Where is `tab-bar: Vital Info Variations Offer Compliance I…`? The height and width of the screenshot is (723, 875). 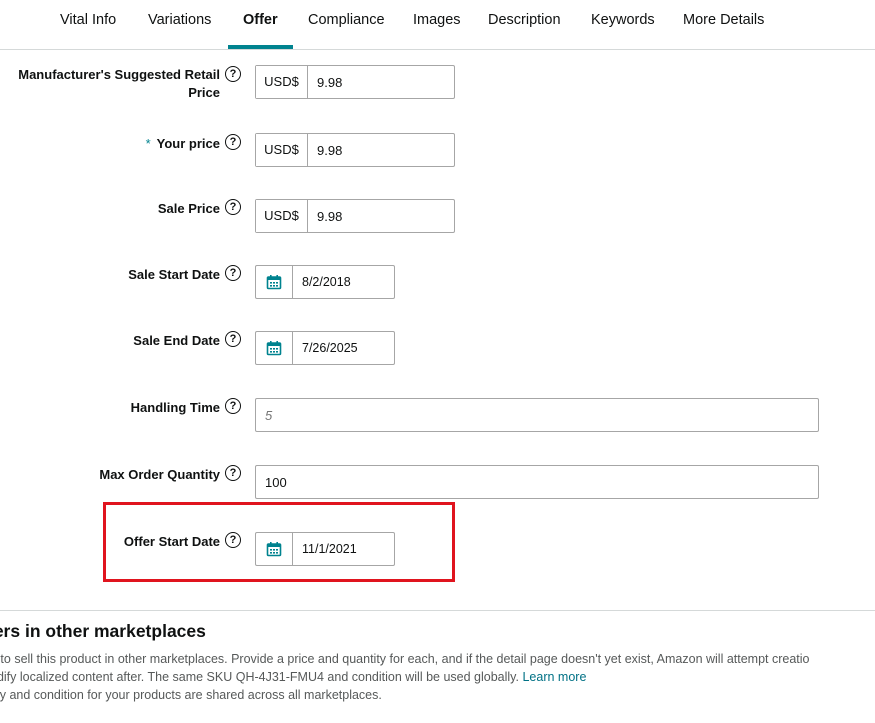
tab-bar: Vital Info Variations Offer Compliance I… is located at coordinates (437, 25).